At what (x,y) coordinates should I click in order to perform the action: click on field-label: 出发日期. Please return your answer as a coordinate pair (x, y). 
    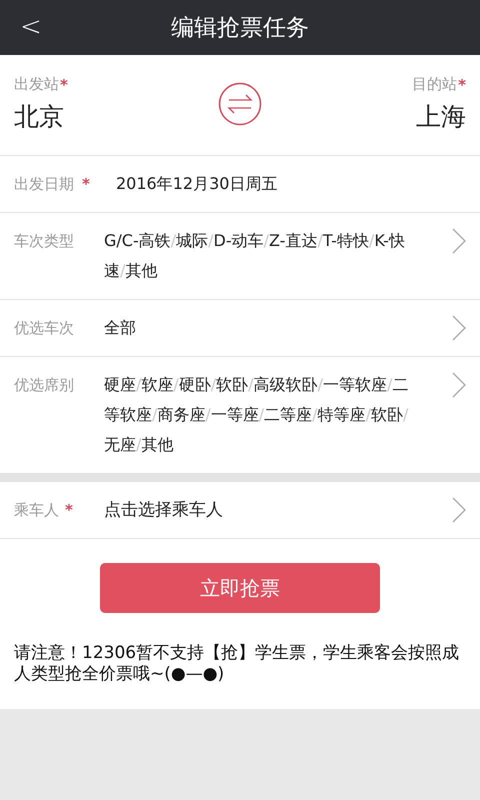
    Looking at the image, I should click on (44, 184).